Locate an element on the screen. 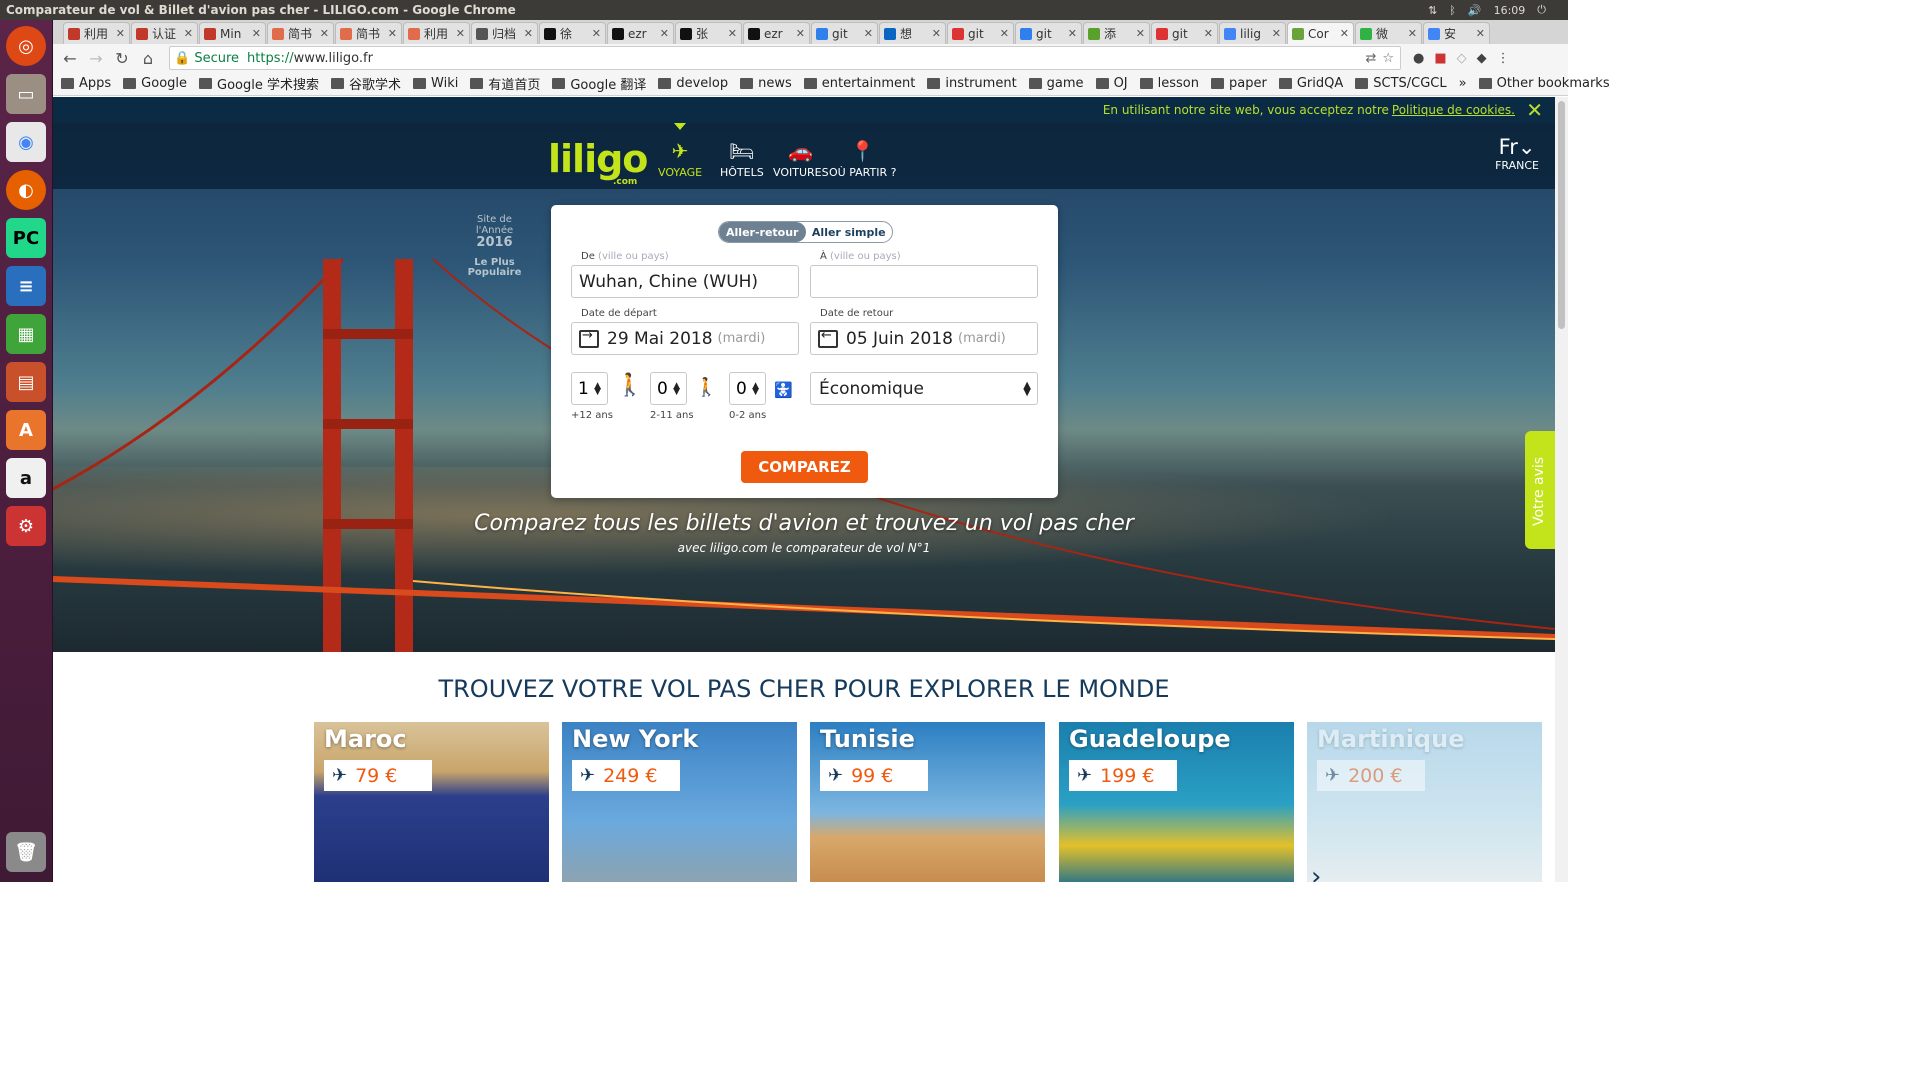 The image size is (1920, 1080). clock: 16:09 is located at coordinates (1510, 10).